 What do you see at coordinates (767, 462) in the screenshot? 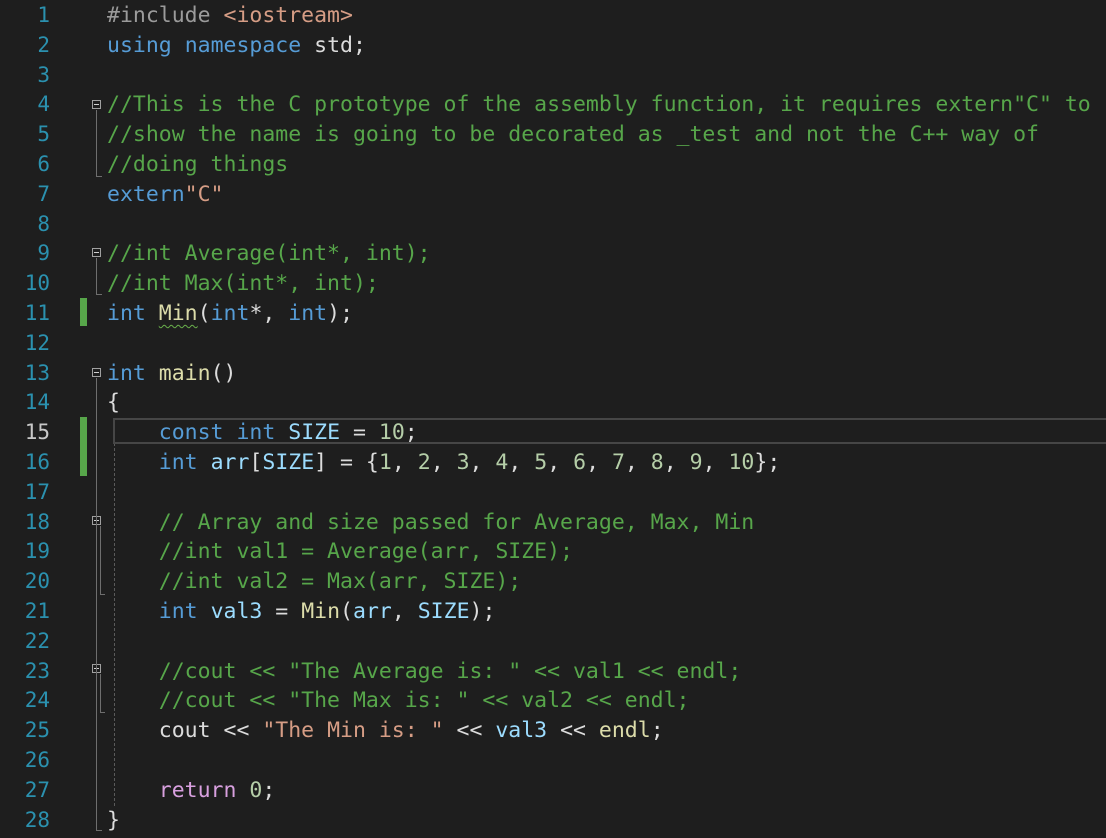
I see `code-token: };` at bounding box center [767, 462].